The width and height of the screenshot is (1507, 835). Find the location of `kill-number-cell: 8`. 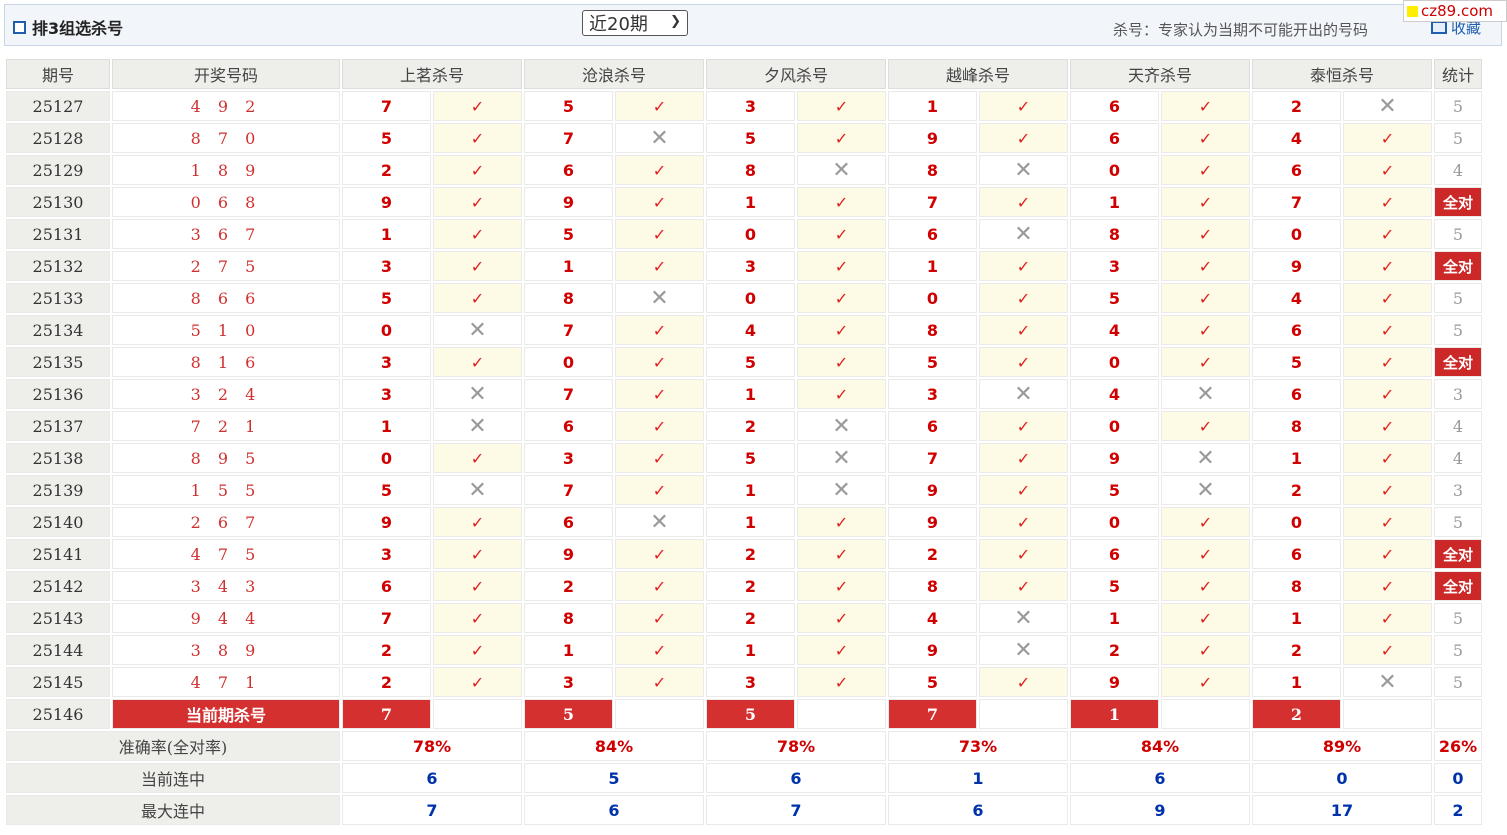

kill-number-cell: 8 is located at coordinates (568, 618).